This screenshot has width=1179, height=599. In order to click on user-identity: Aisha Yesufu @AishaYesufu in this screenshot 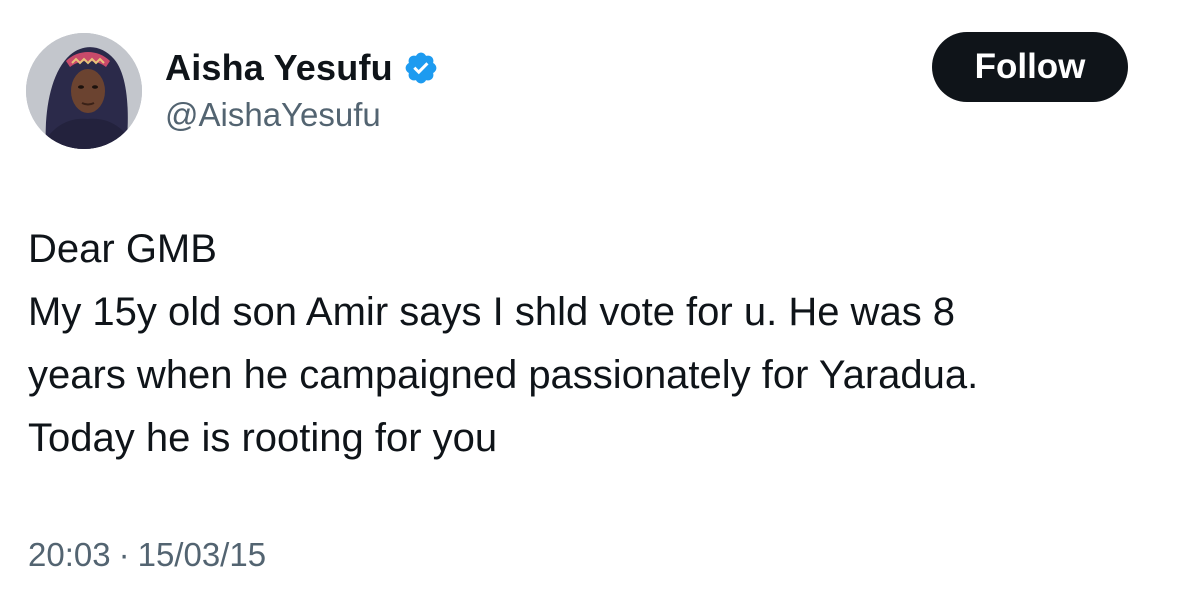, I will do `click(302, 89)`.